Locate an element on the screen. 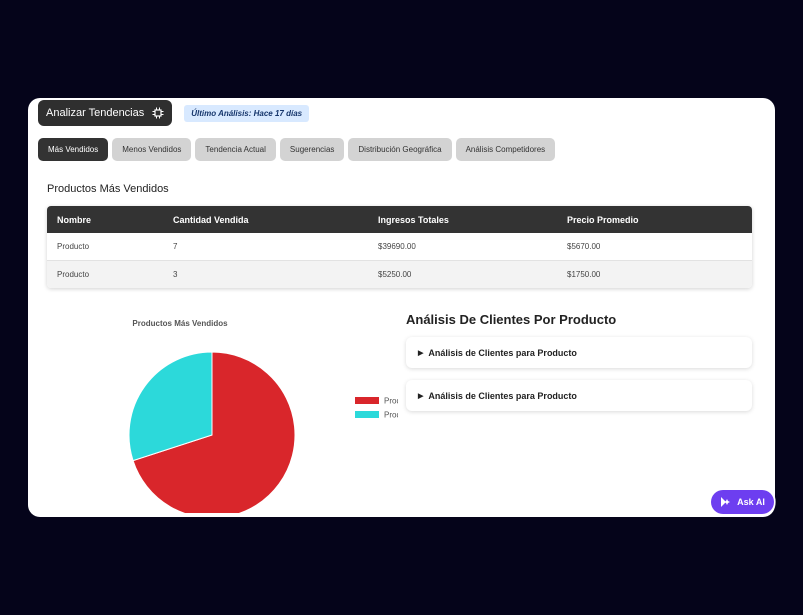 This screenshot has width=803, height=615. tab-analisis-competidores: Análisis Competidores is located at coordinates (505, 149).